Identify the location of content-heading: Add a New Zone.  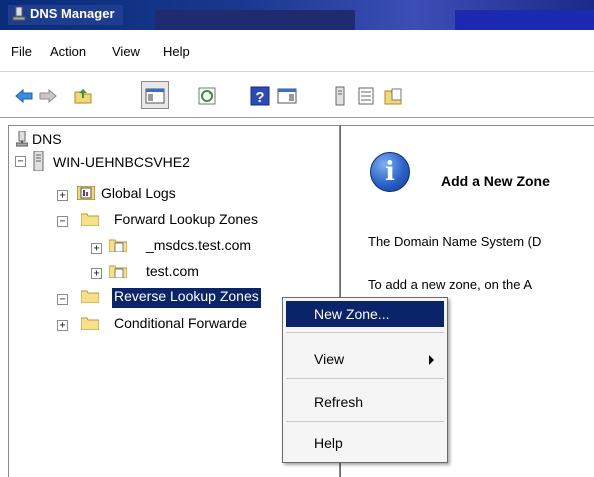
(495, 181).